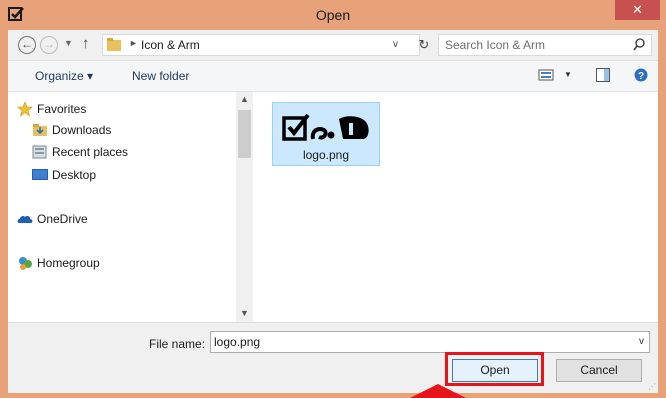  What do you see at coordinates (40, 130) in the screenshot?
I see `downloads-folder-icon` at bounding box center [40, 130].